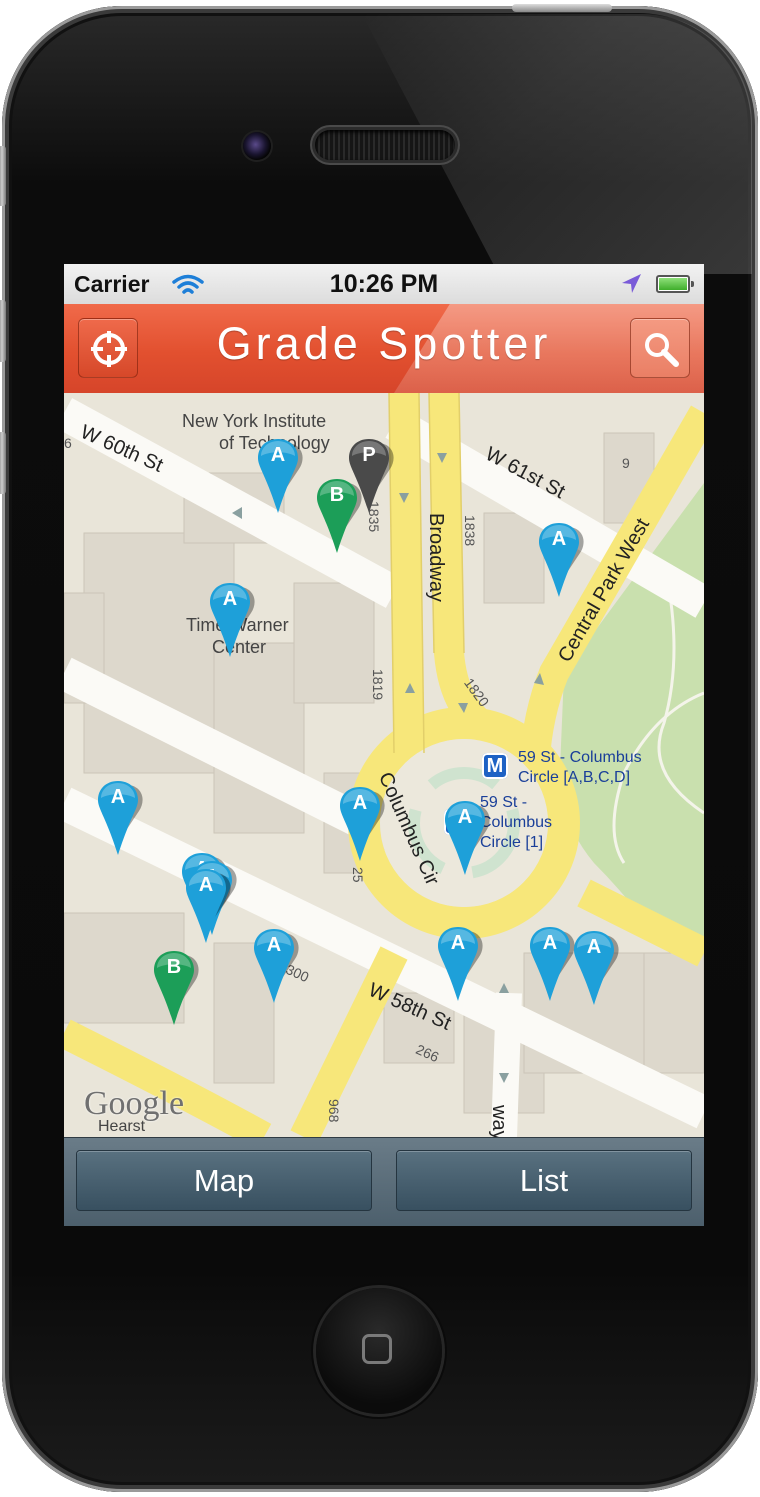 This screenshot has height=1497, width=760. Describe the element at coordinates (188, 284) in the screenshot. I see `wifi-icon` at that location.